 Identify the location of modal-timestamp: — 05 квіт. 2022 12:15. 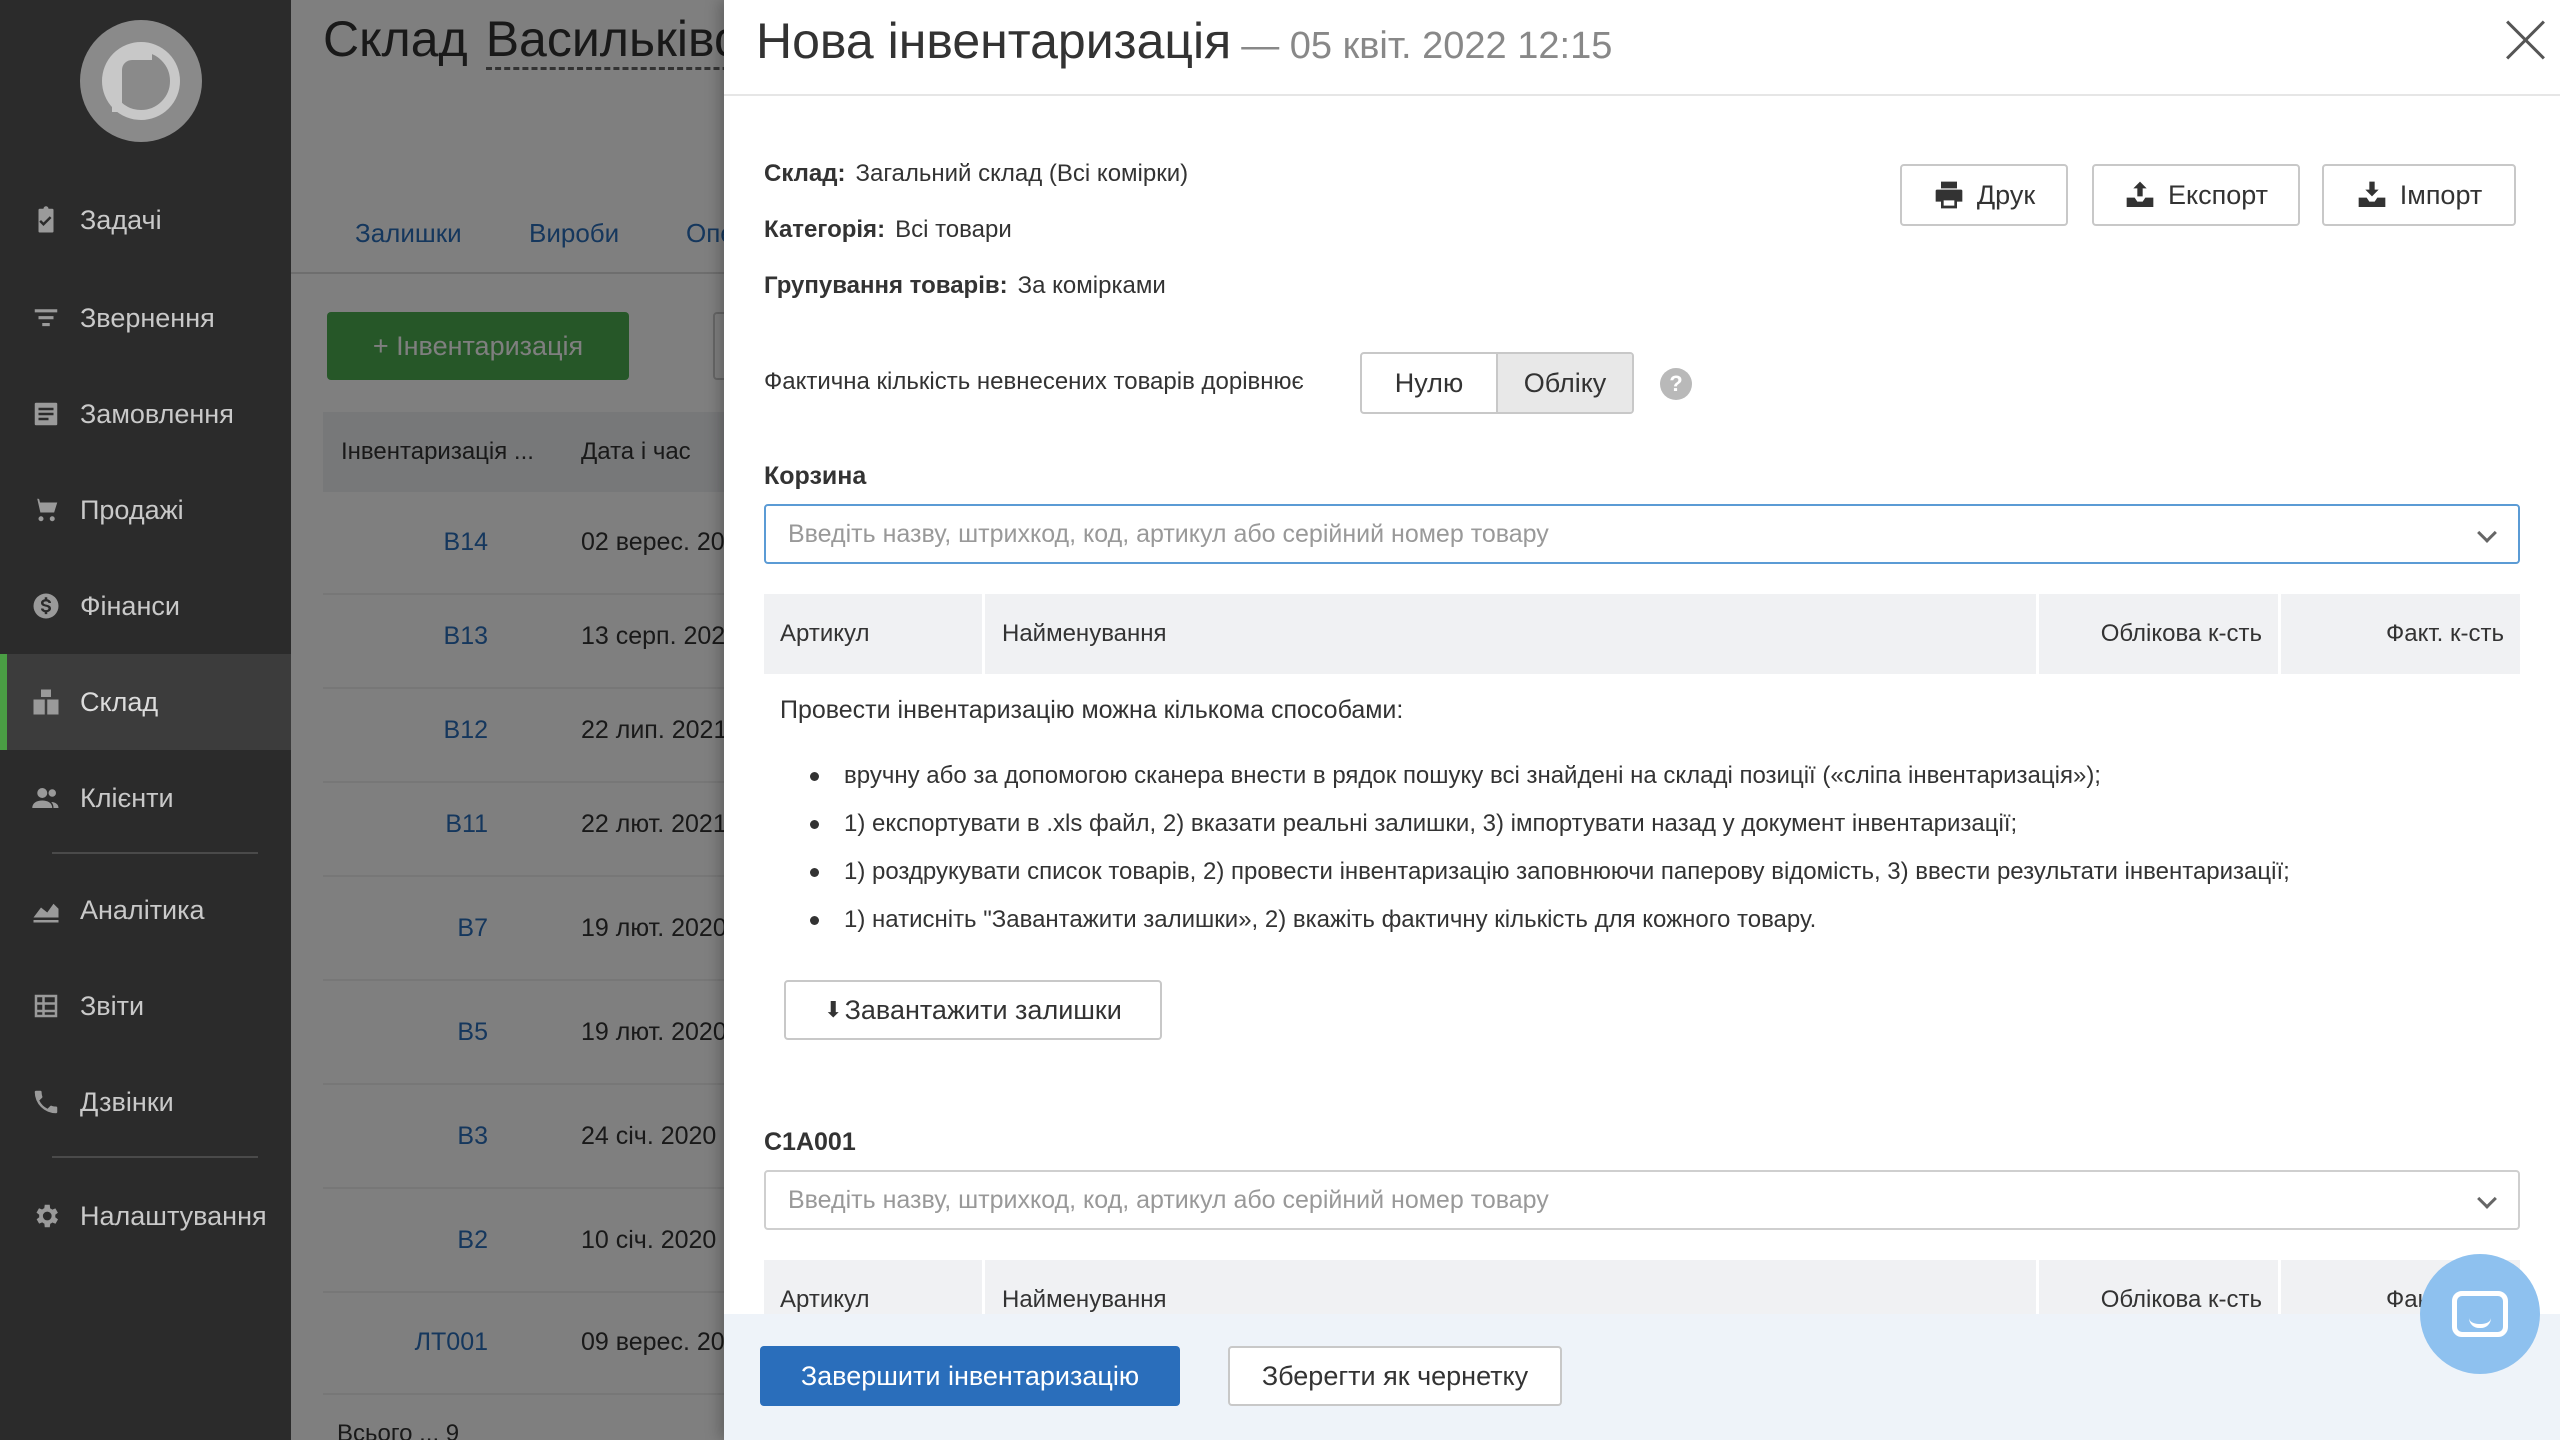
(1427, 46).